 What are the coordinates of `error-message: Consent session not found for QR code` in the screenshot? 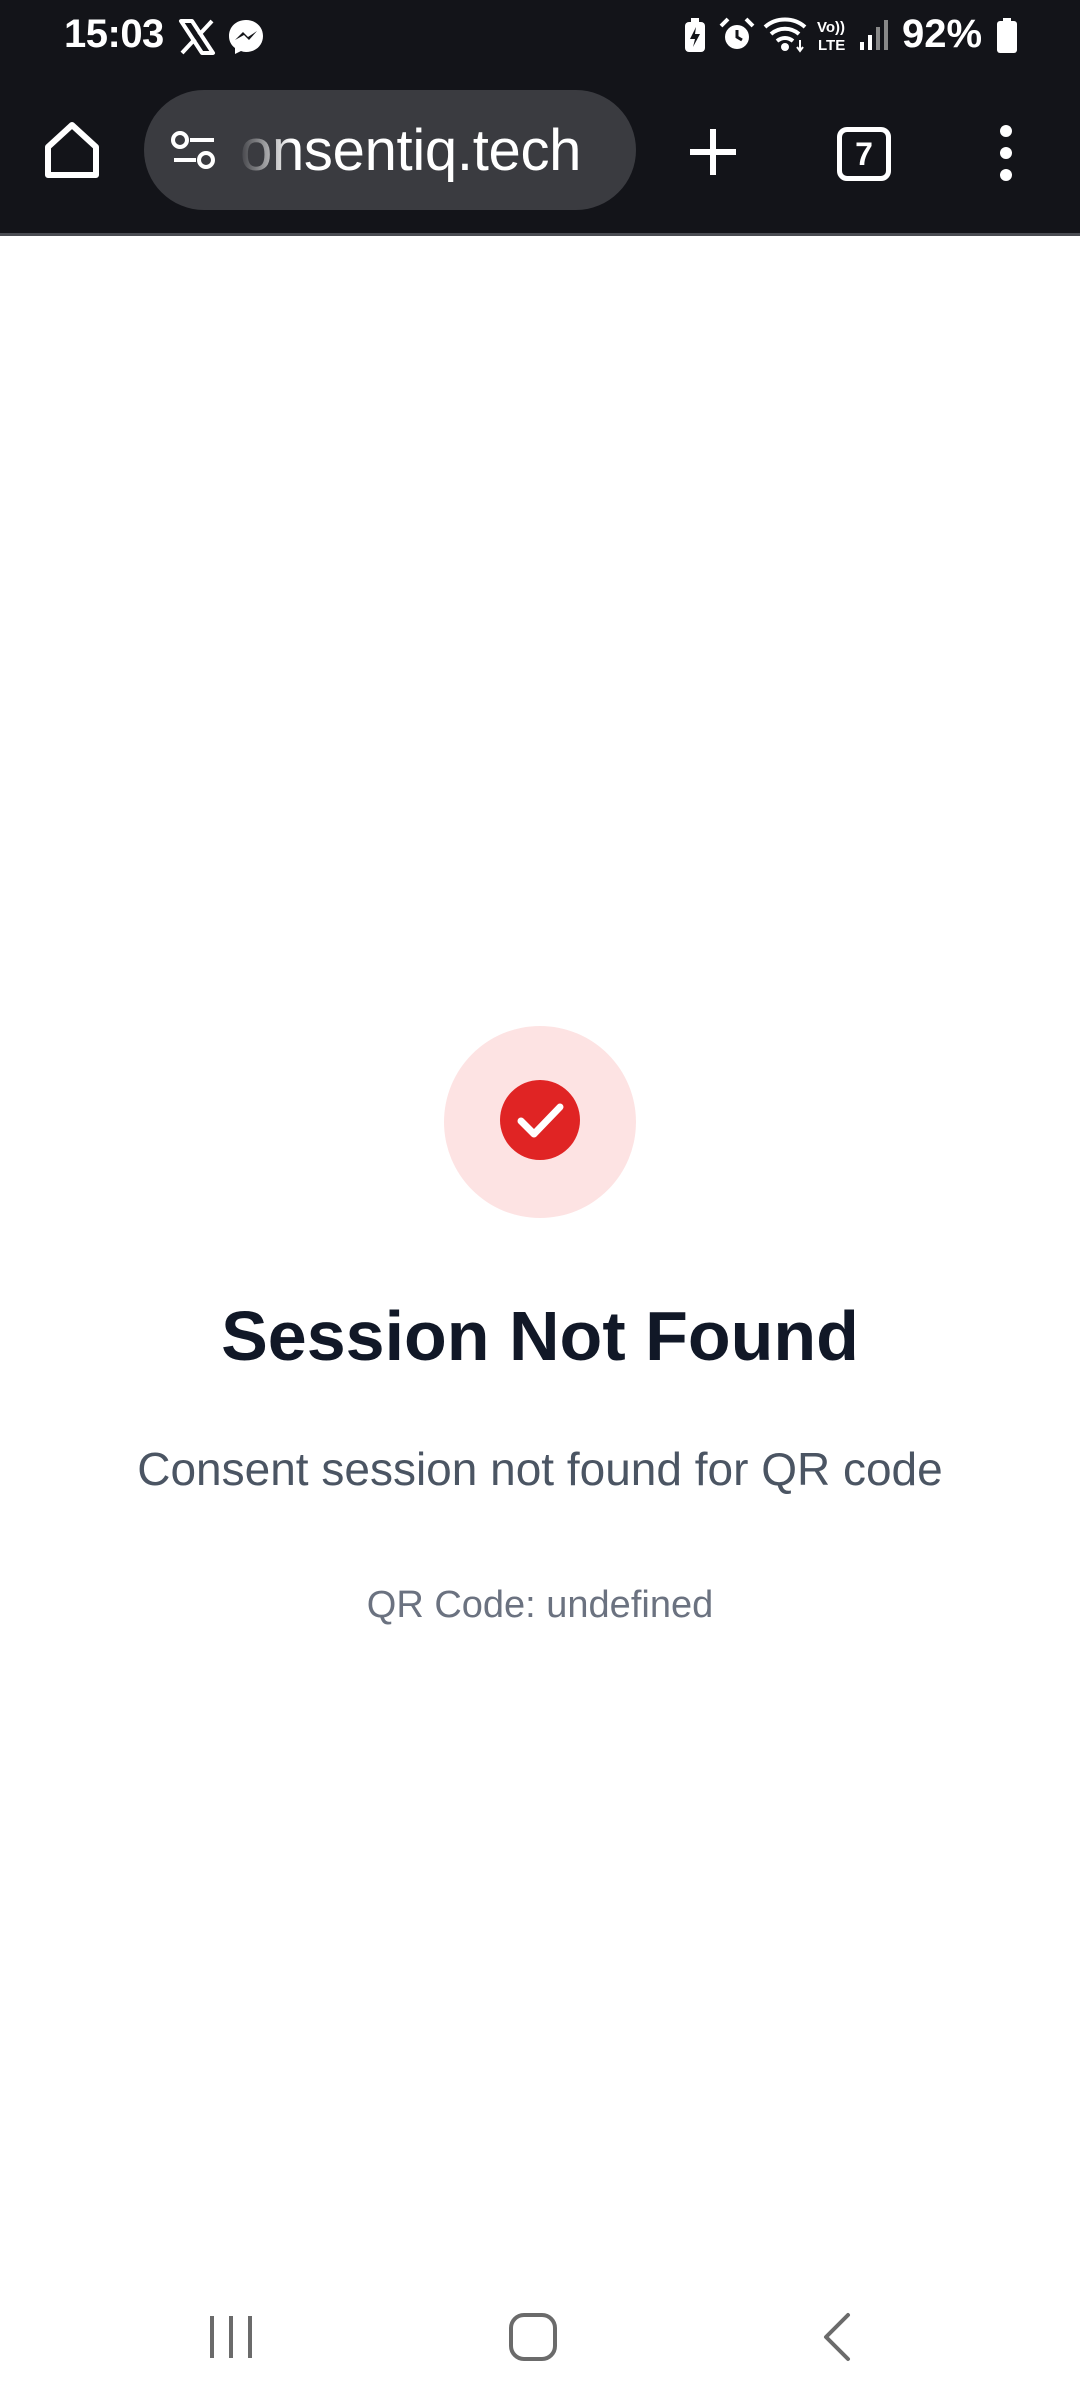 It's located at (540, 1469).